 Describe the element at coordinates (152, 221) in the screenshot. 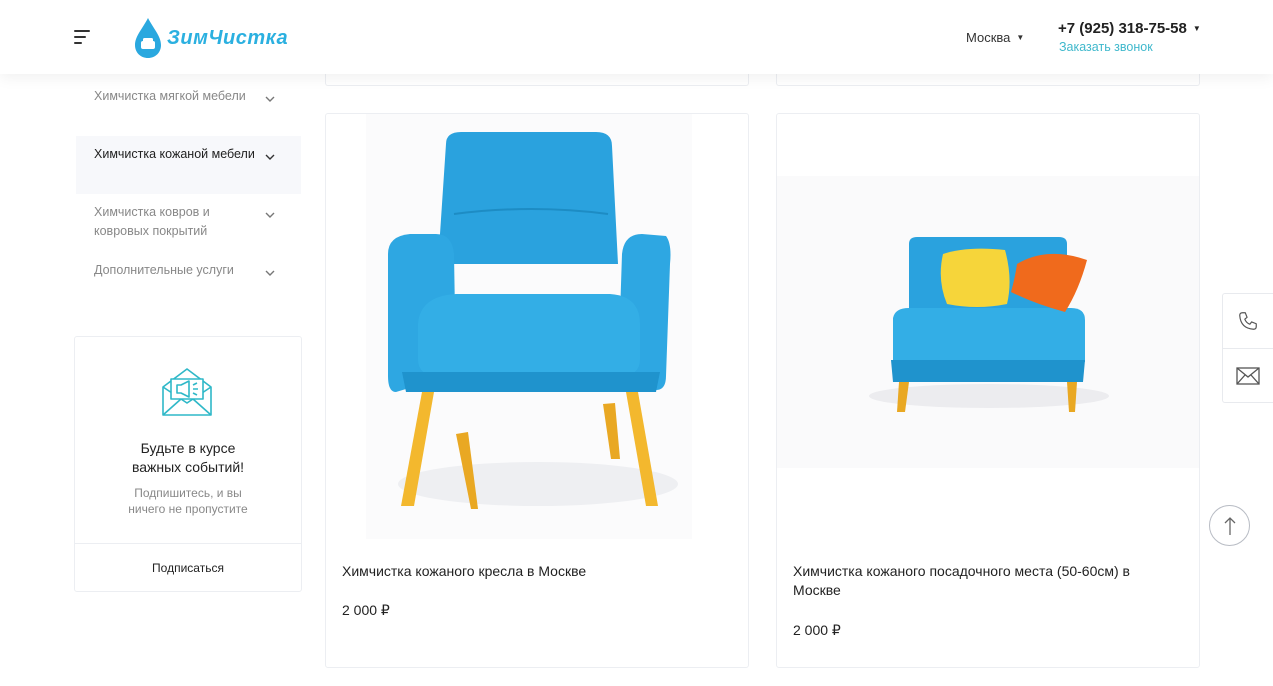

I see `sidebar-item-label: Химчистка ковров и ковровых покрытий` at that location.